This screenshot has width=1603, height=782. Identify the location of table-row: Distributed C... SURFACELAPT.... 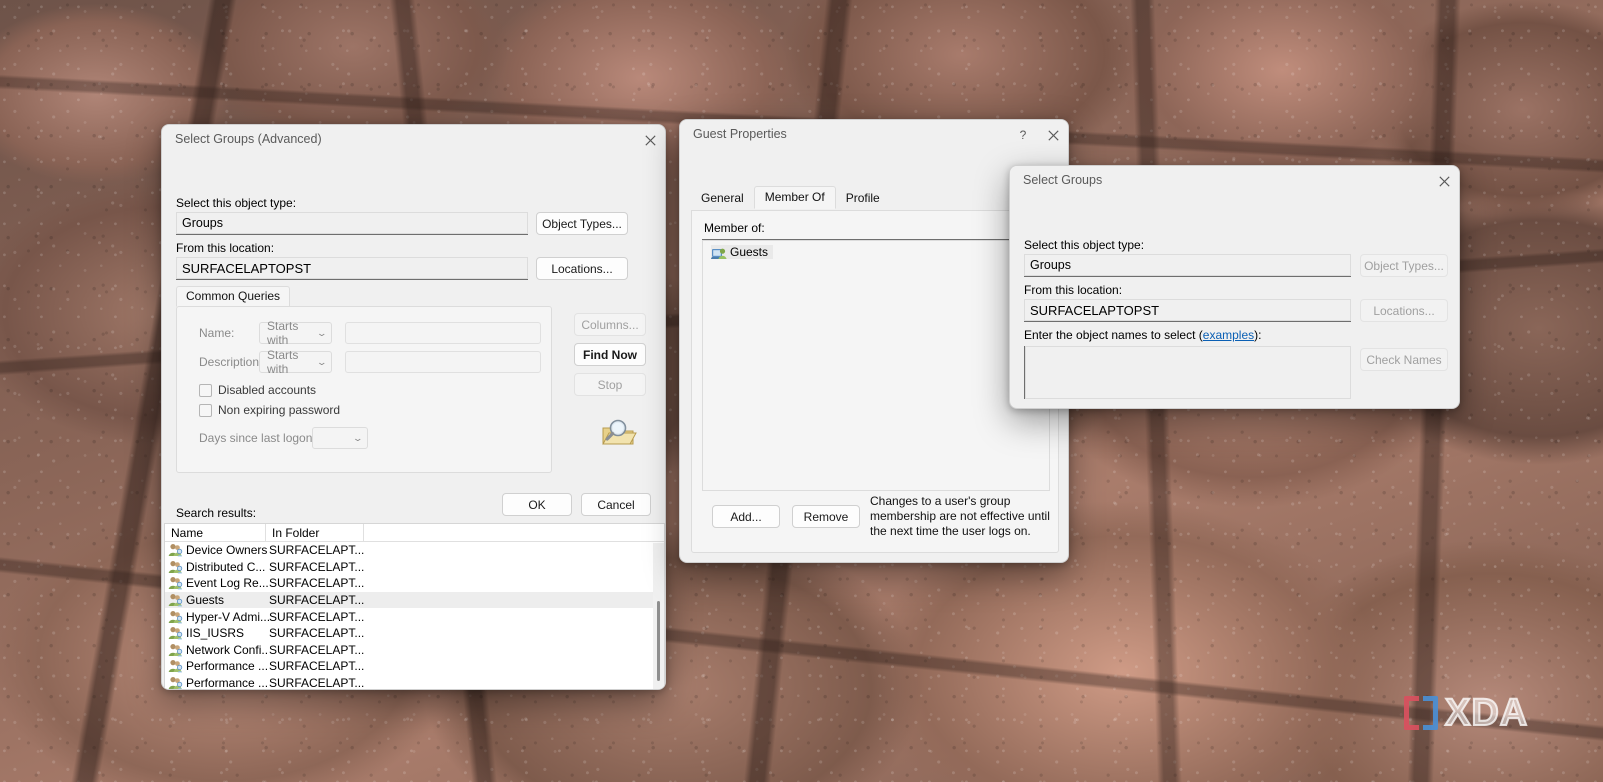
(414, 567).